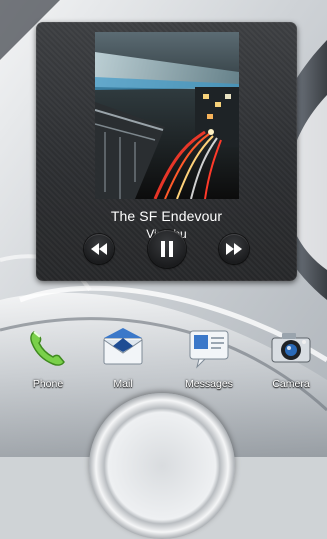 Image resolution: width=327 pixels, height=539 pixels. I want to click on pause-icon, so click(167, 249).